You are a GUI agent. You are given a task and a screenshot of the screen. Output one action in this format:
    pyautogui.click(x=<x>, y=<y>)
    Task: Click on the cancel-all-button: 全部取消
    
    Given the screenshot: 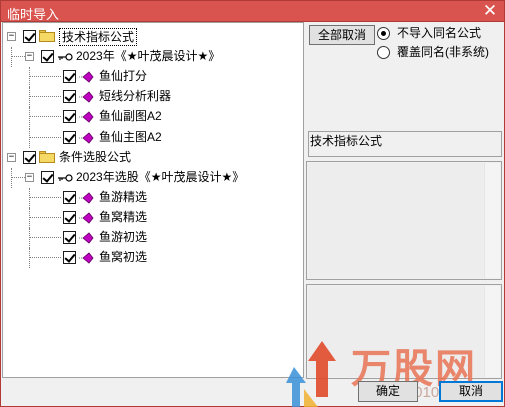 What is the action you would take?
    pyautogui.click(x=342, y=35)
    